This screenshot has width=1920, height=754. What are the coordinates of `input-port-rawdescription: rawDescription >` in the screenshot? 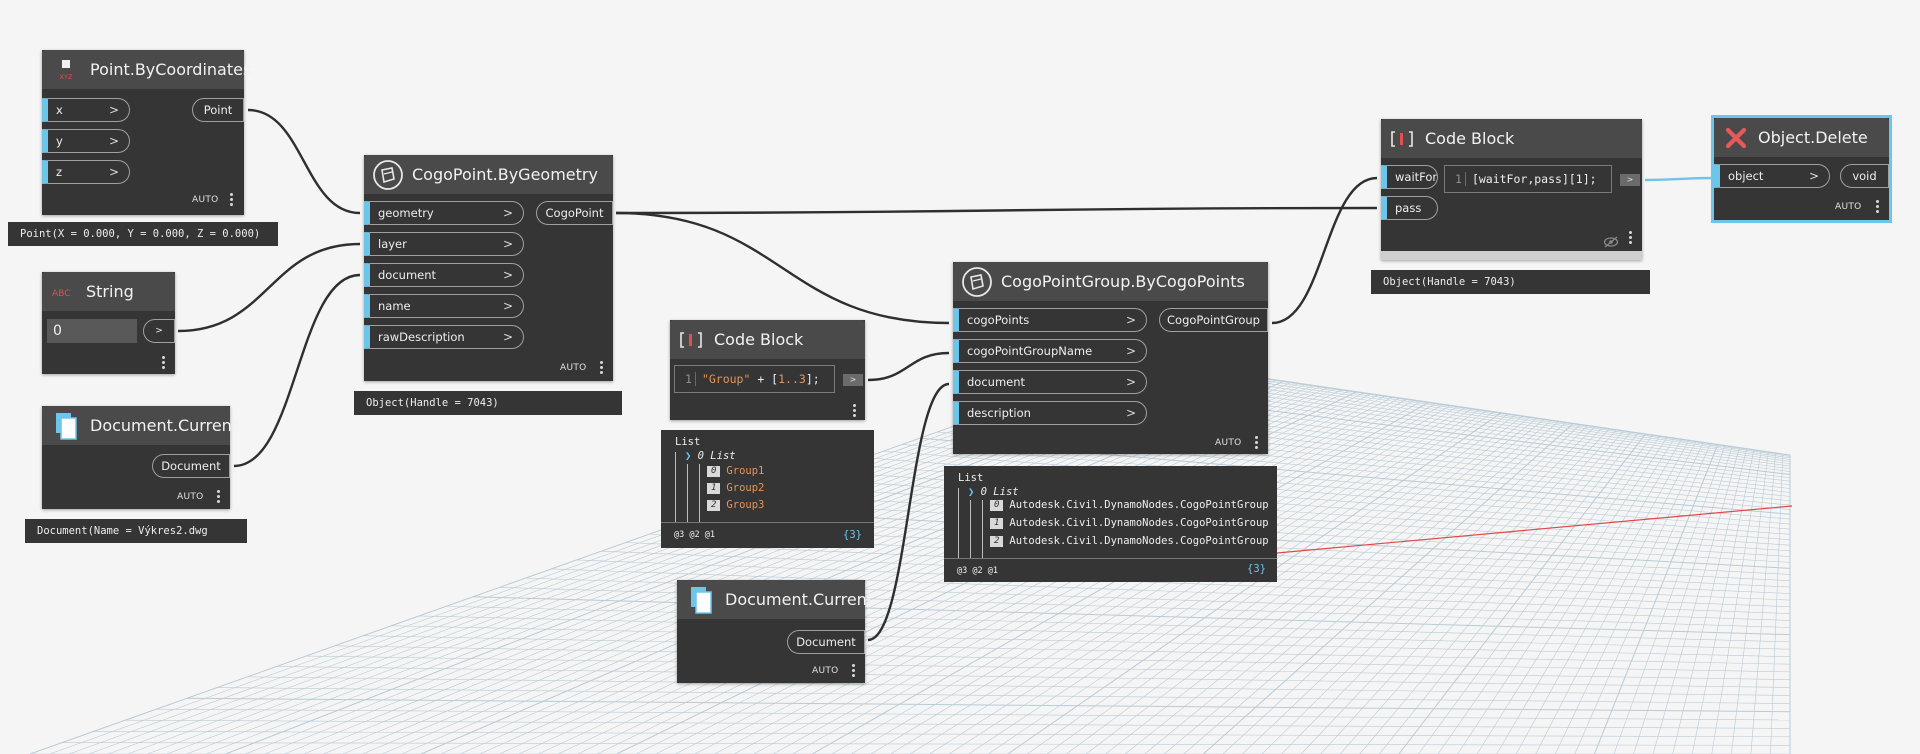 It's located at (444, 337).